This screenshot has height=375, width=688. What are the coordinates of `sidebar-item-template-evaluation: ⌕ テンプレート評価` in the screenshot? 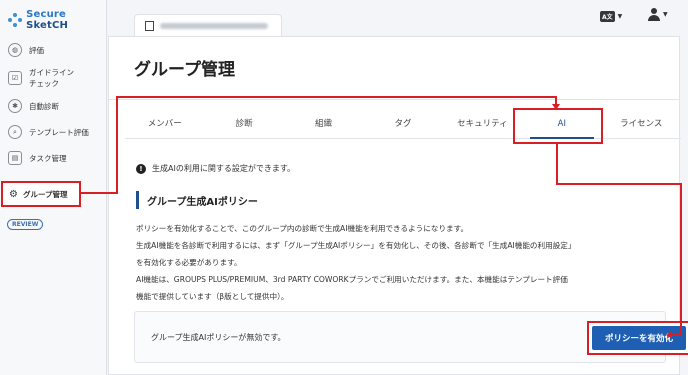 It's located at (53, 132).